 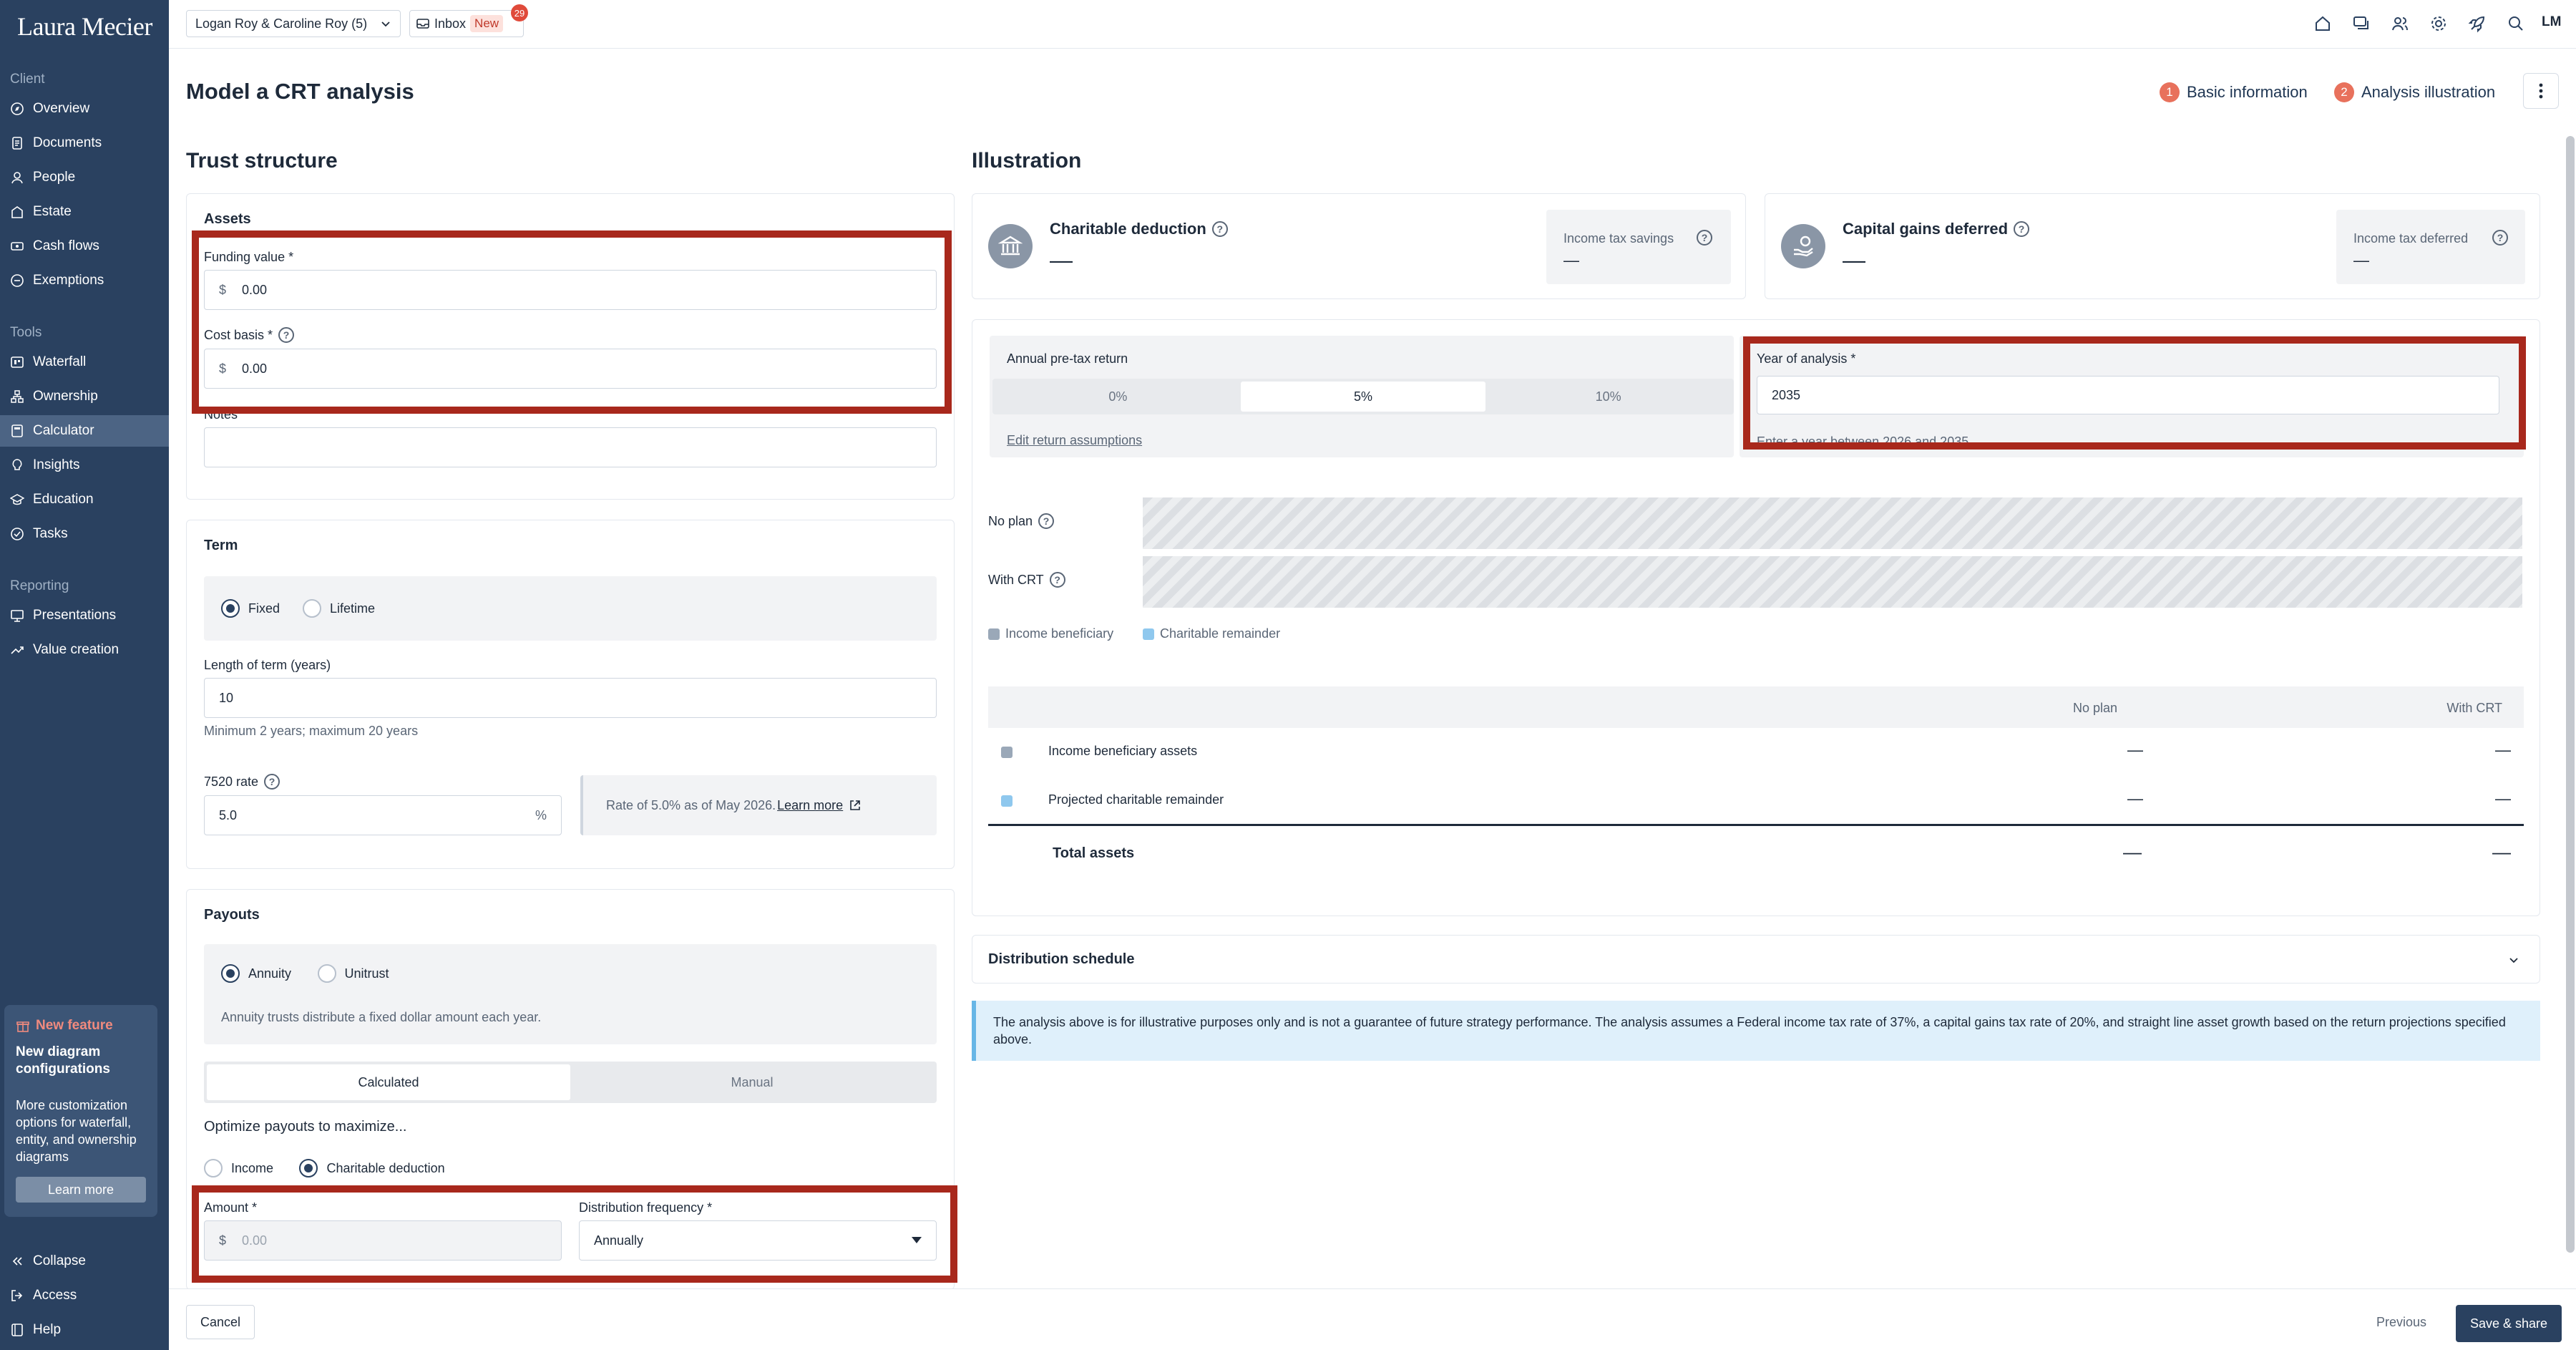 I want to click on sidebar-item-documents: Documents, so click(x=84, y=143).